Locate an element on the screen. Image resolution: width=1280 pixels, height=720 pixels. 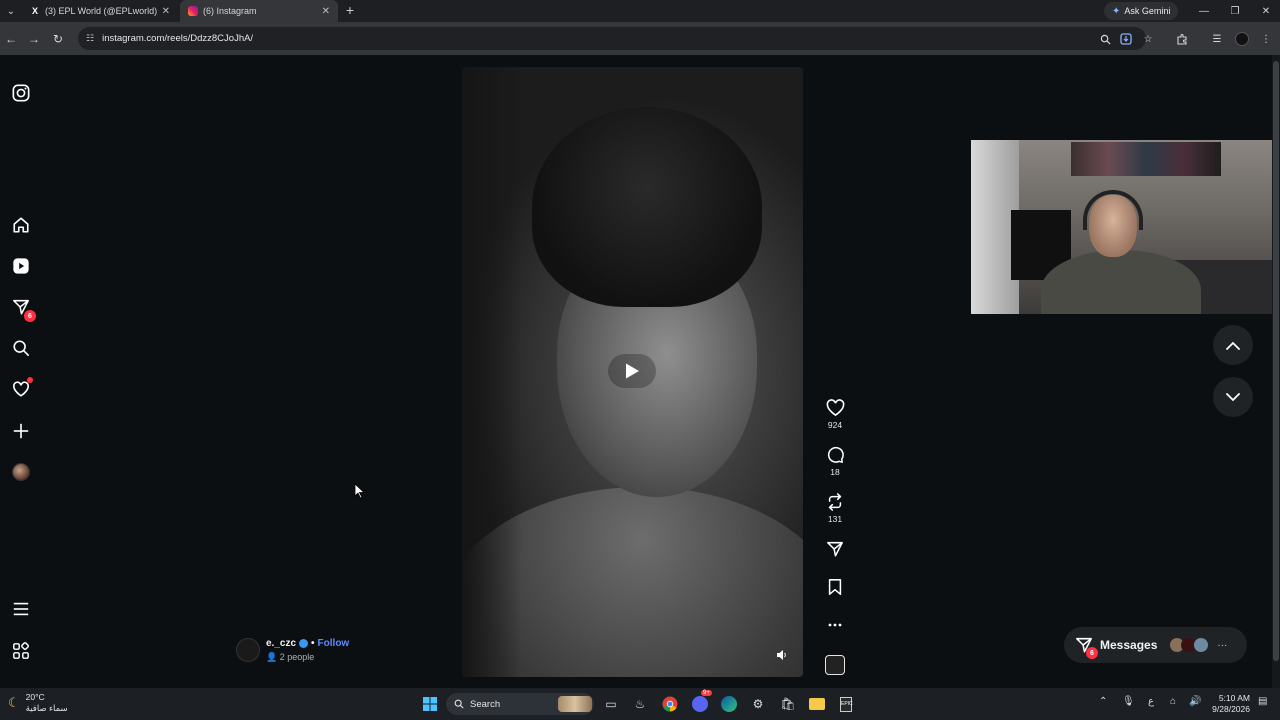
messenger-icon: 6 is located at coordinates (1086, 647).